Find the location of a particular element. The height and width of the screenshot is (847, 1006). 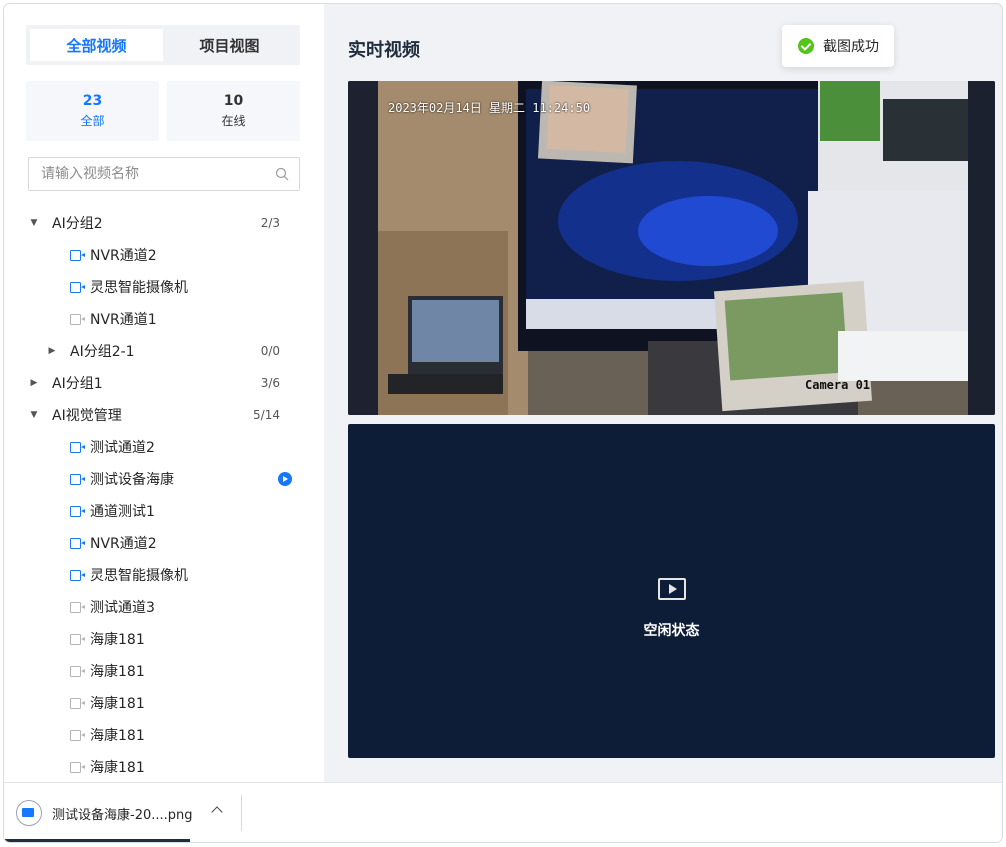

tree-device-label: 测试通道2 is located at coordinates (122, 448).